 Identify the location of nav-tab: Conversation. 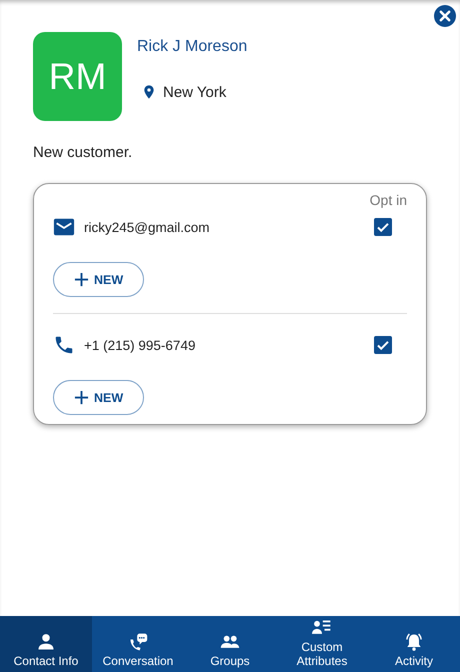
(138, 644).